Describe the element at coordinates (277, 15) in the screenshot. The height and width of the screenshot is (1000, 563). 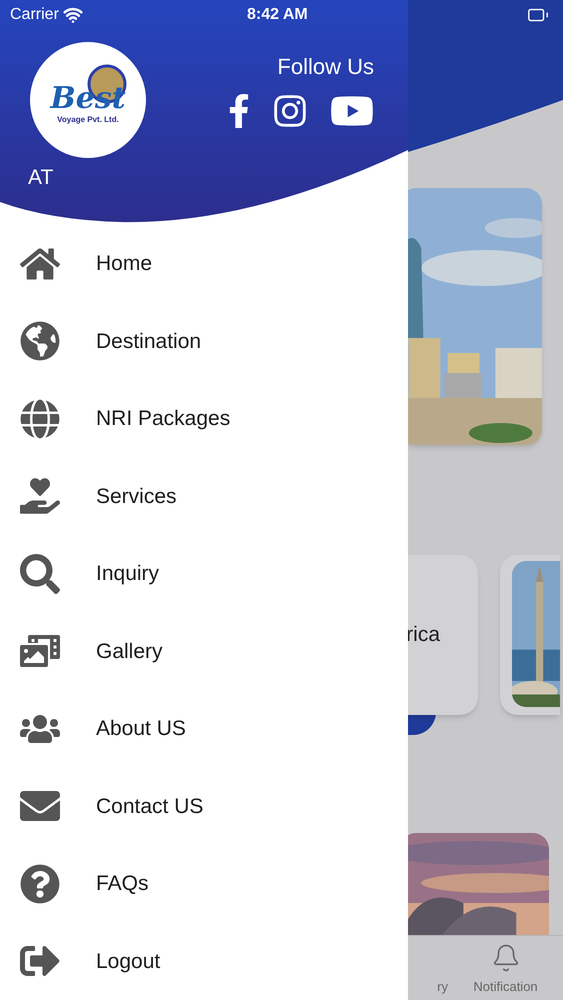
I see `clock: 8:42 AM` at that location.